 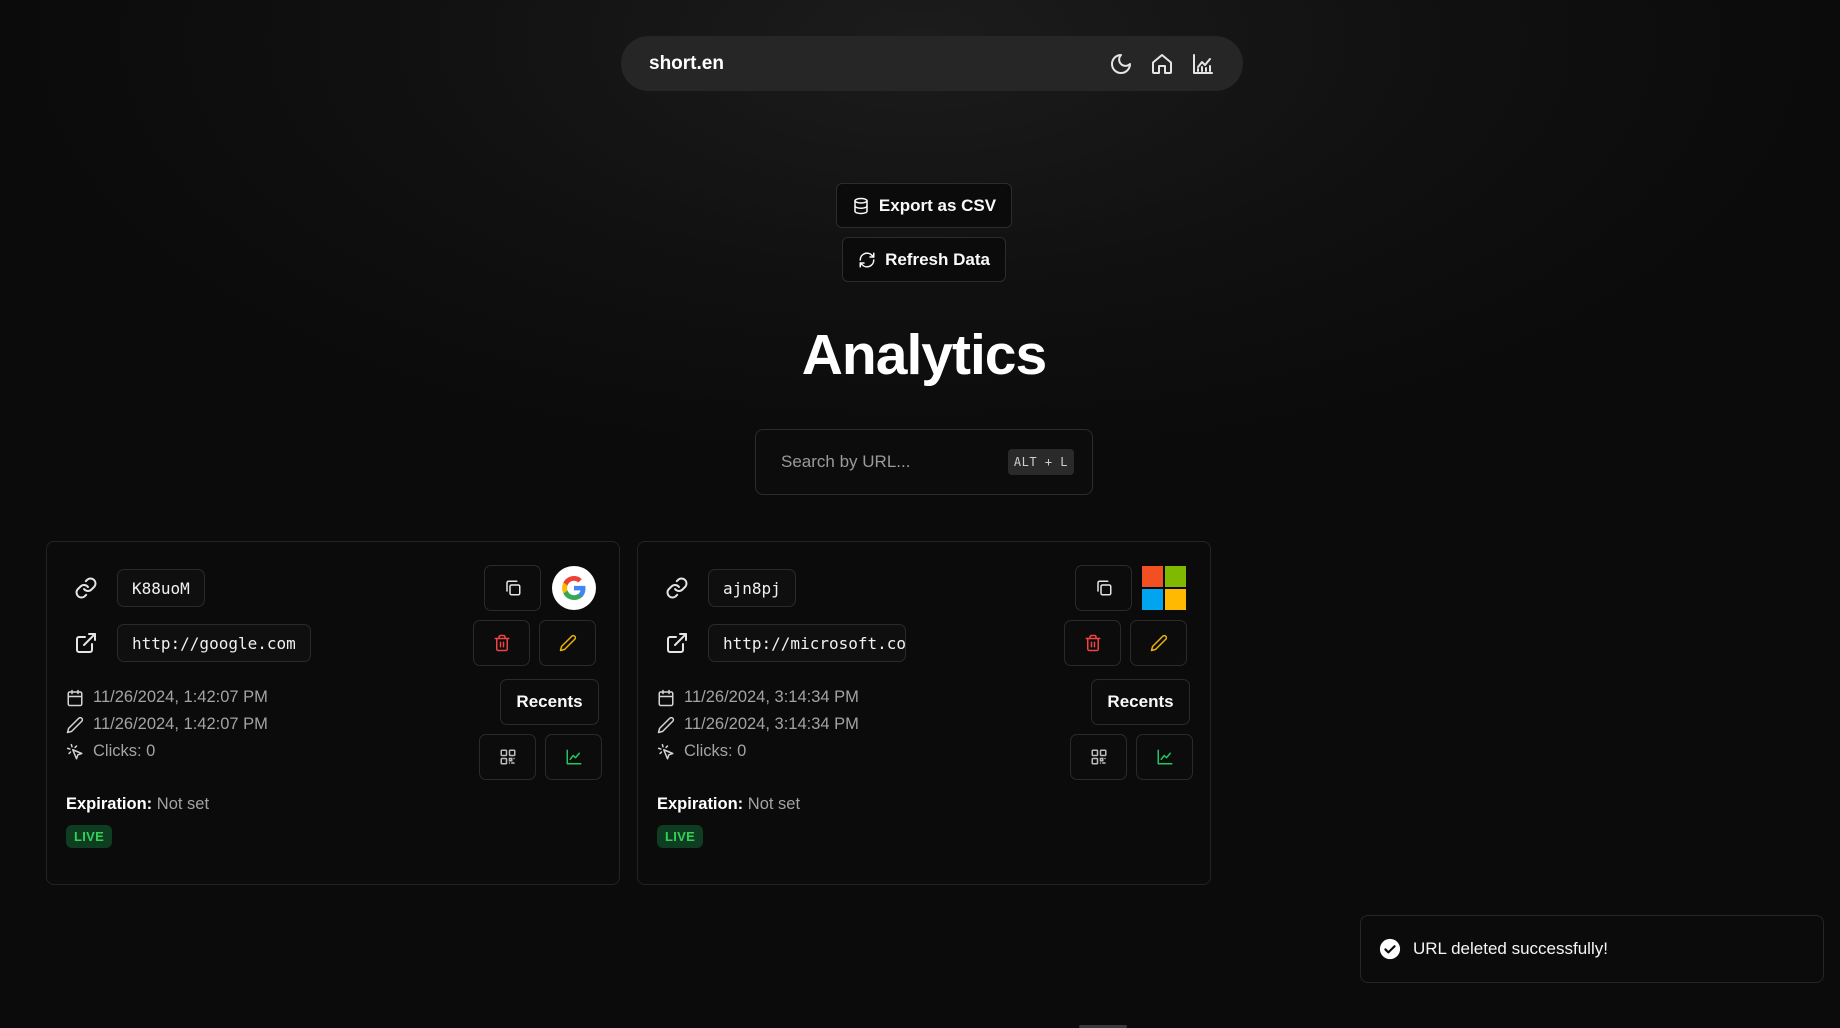 I want to click on toast-notification: URL deleted successfully!, so click(x=1592, y=949).